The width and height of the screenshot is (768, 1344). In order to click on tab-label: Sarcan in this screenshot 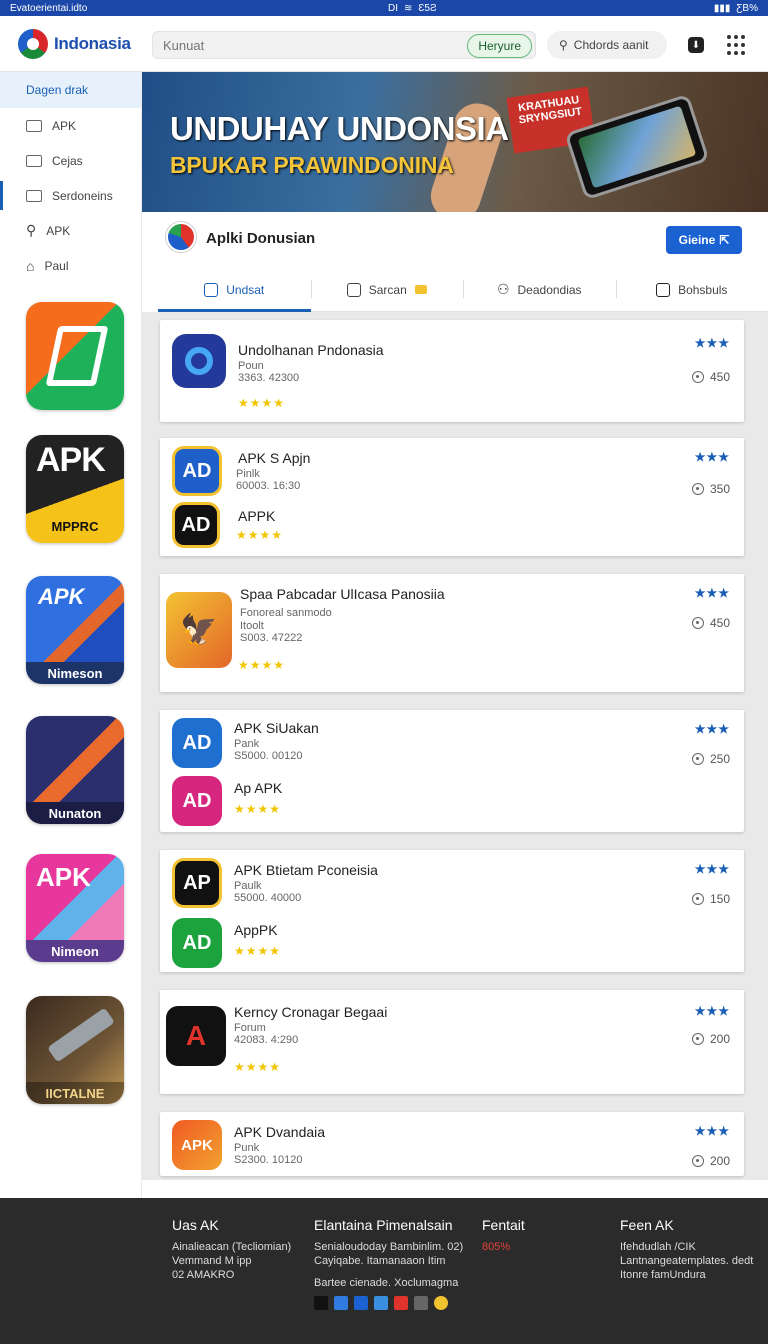, I will do `click(387, 289)`.